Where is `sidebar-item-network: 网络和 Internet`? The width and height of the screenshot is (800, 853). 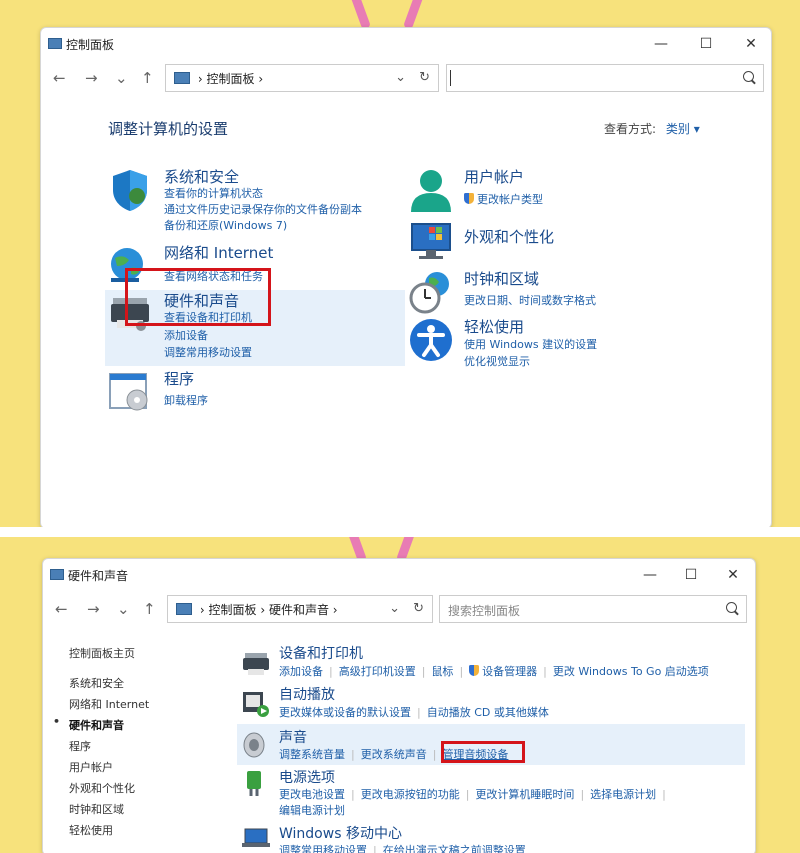
sidebar-item-network: 网络和 Internet is located at coordinates (109, 704).